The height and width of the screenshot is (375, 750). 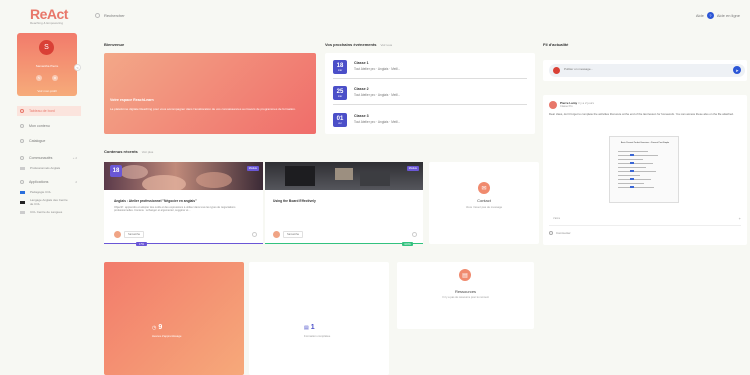 What do you see at coordinates (97, 15) in the screenshot?
I see `search-icon` at bounding box center [97, 15].